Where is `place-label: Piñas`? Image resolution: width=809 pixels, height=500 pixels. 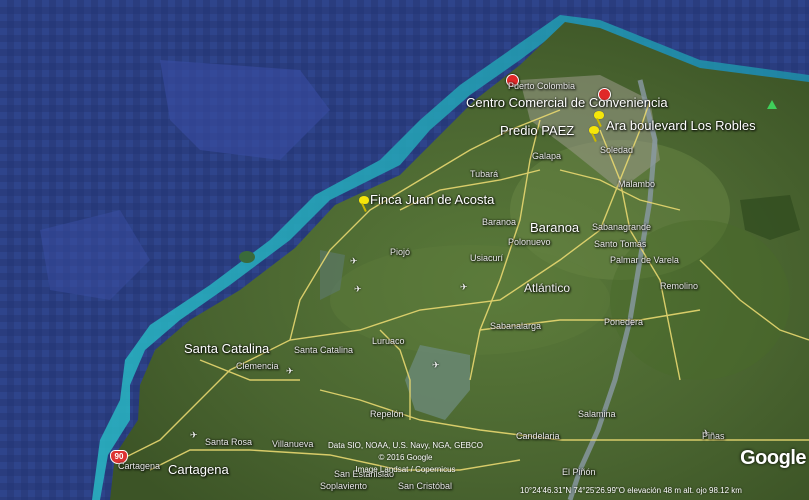
place-label: Piñas is located at coordinates (713, 436).